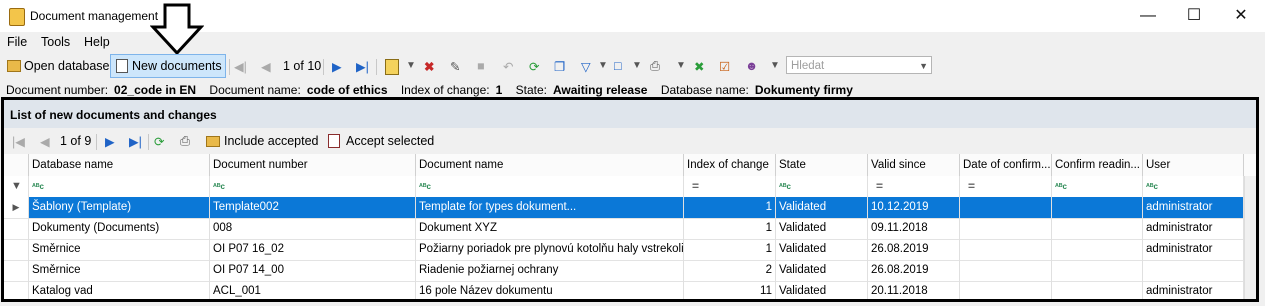 The image size is (1265, 306). Describe the element at coordinates (730, 165) in the screenshot. I see `column-header-index-of-change: Index of change` at that location.